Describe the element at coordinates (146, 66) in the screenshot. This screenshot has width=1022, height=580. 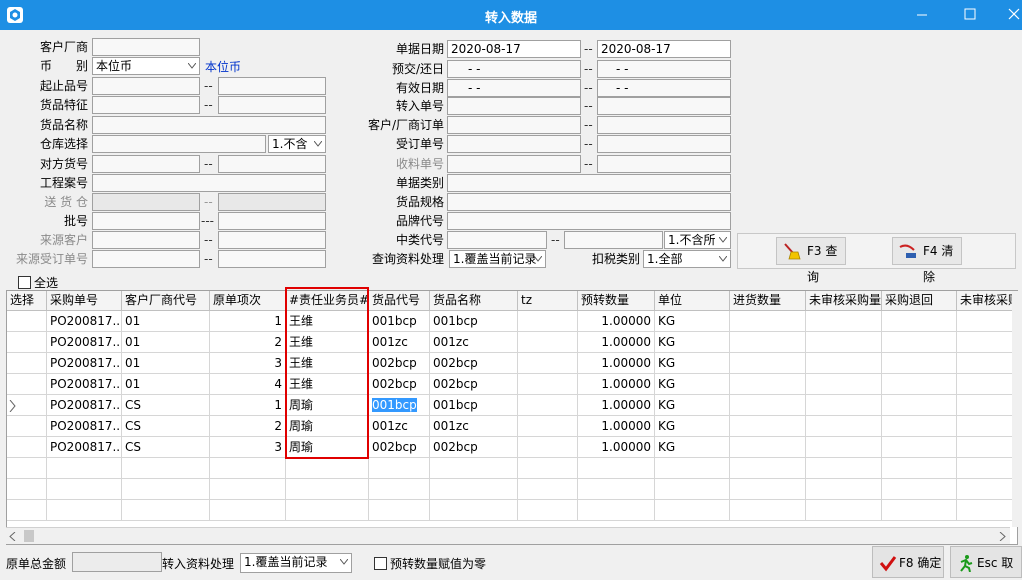
I see `currency-select: 本位币` at that location.